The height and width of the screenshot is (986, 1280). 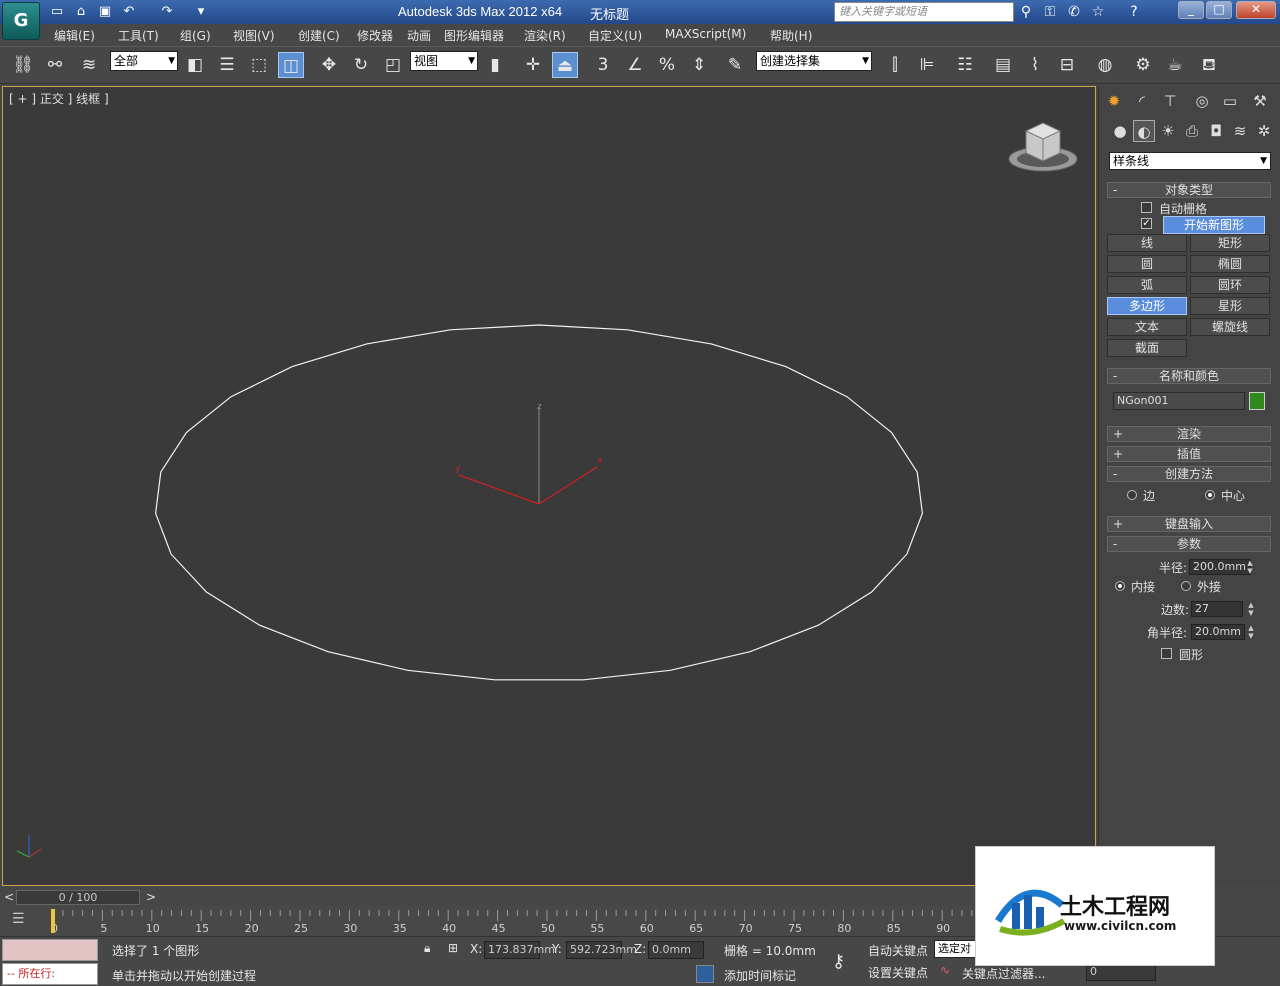 What do you see at coordinates (760, 975) in the screenshot?
I see `add-time-tag: 添加时间标记` at bounding box center [760, 975].